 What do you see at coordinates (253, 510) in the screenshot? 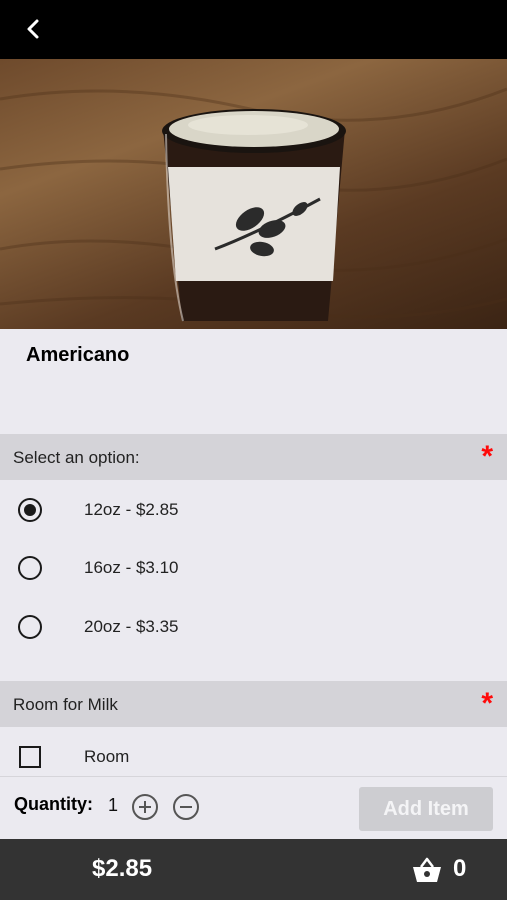
I see `size-option-12oz: 12oz - $2.85` at bounding box center [253, 510].